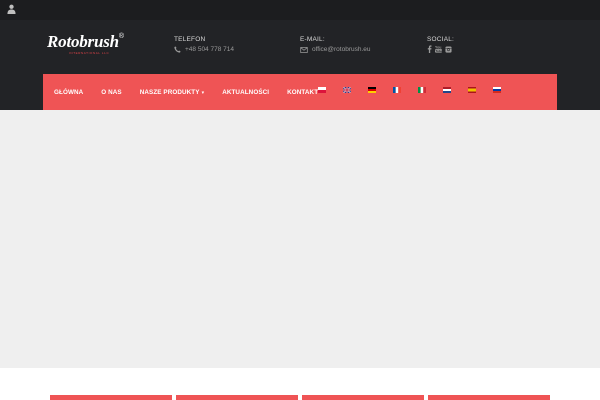 The image size is (600, 400). Describe the element at coordinates (11, 9) in the screenshot. I see `user-icon` at that location.